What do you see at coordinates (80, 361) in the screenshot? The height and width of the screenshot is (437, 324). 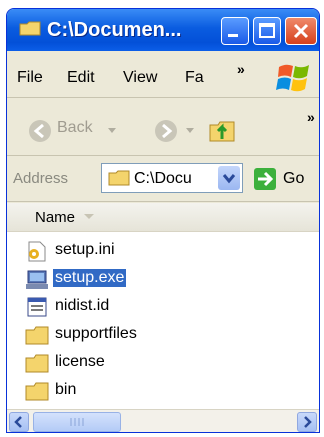 I see `item-label: license` at bounding box center [80, 361].